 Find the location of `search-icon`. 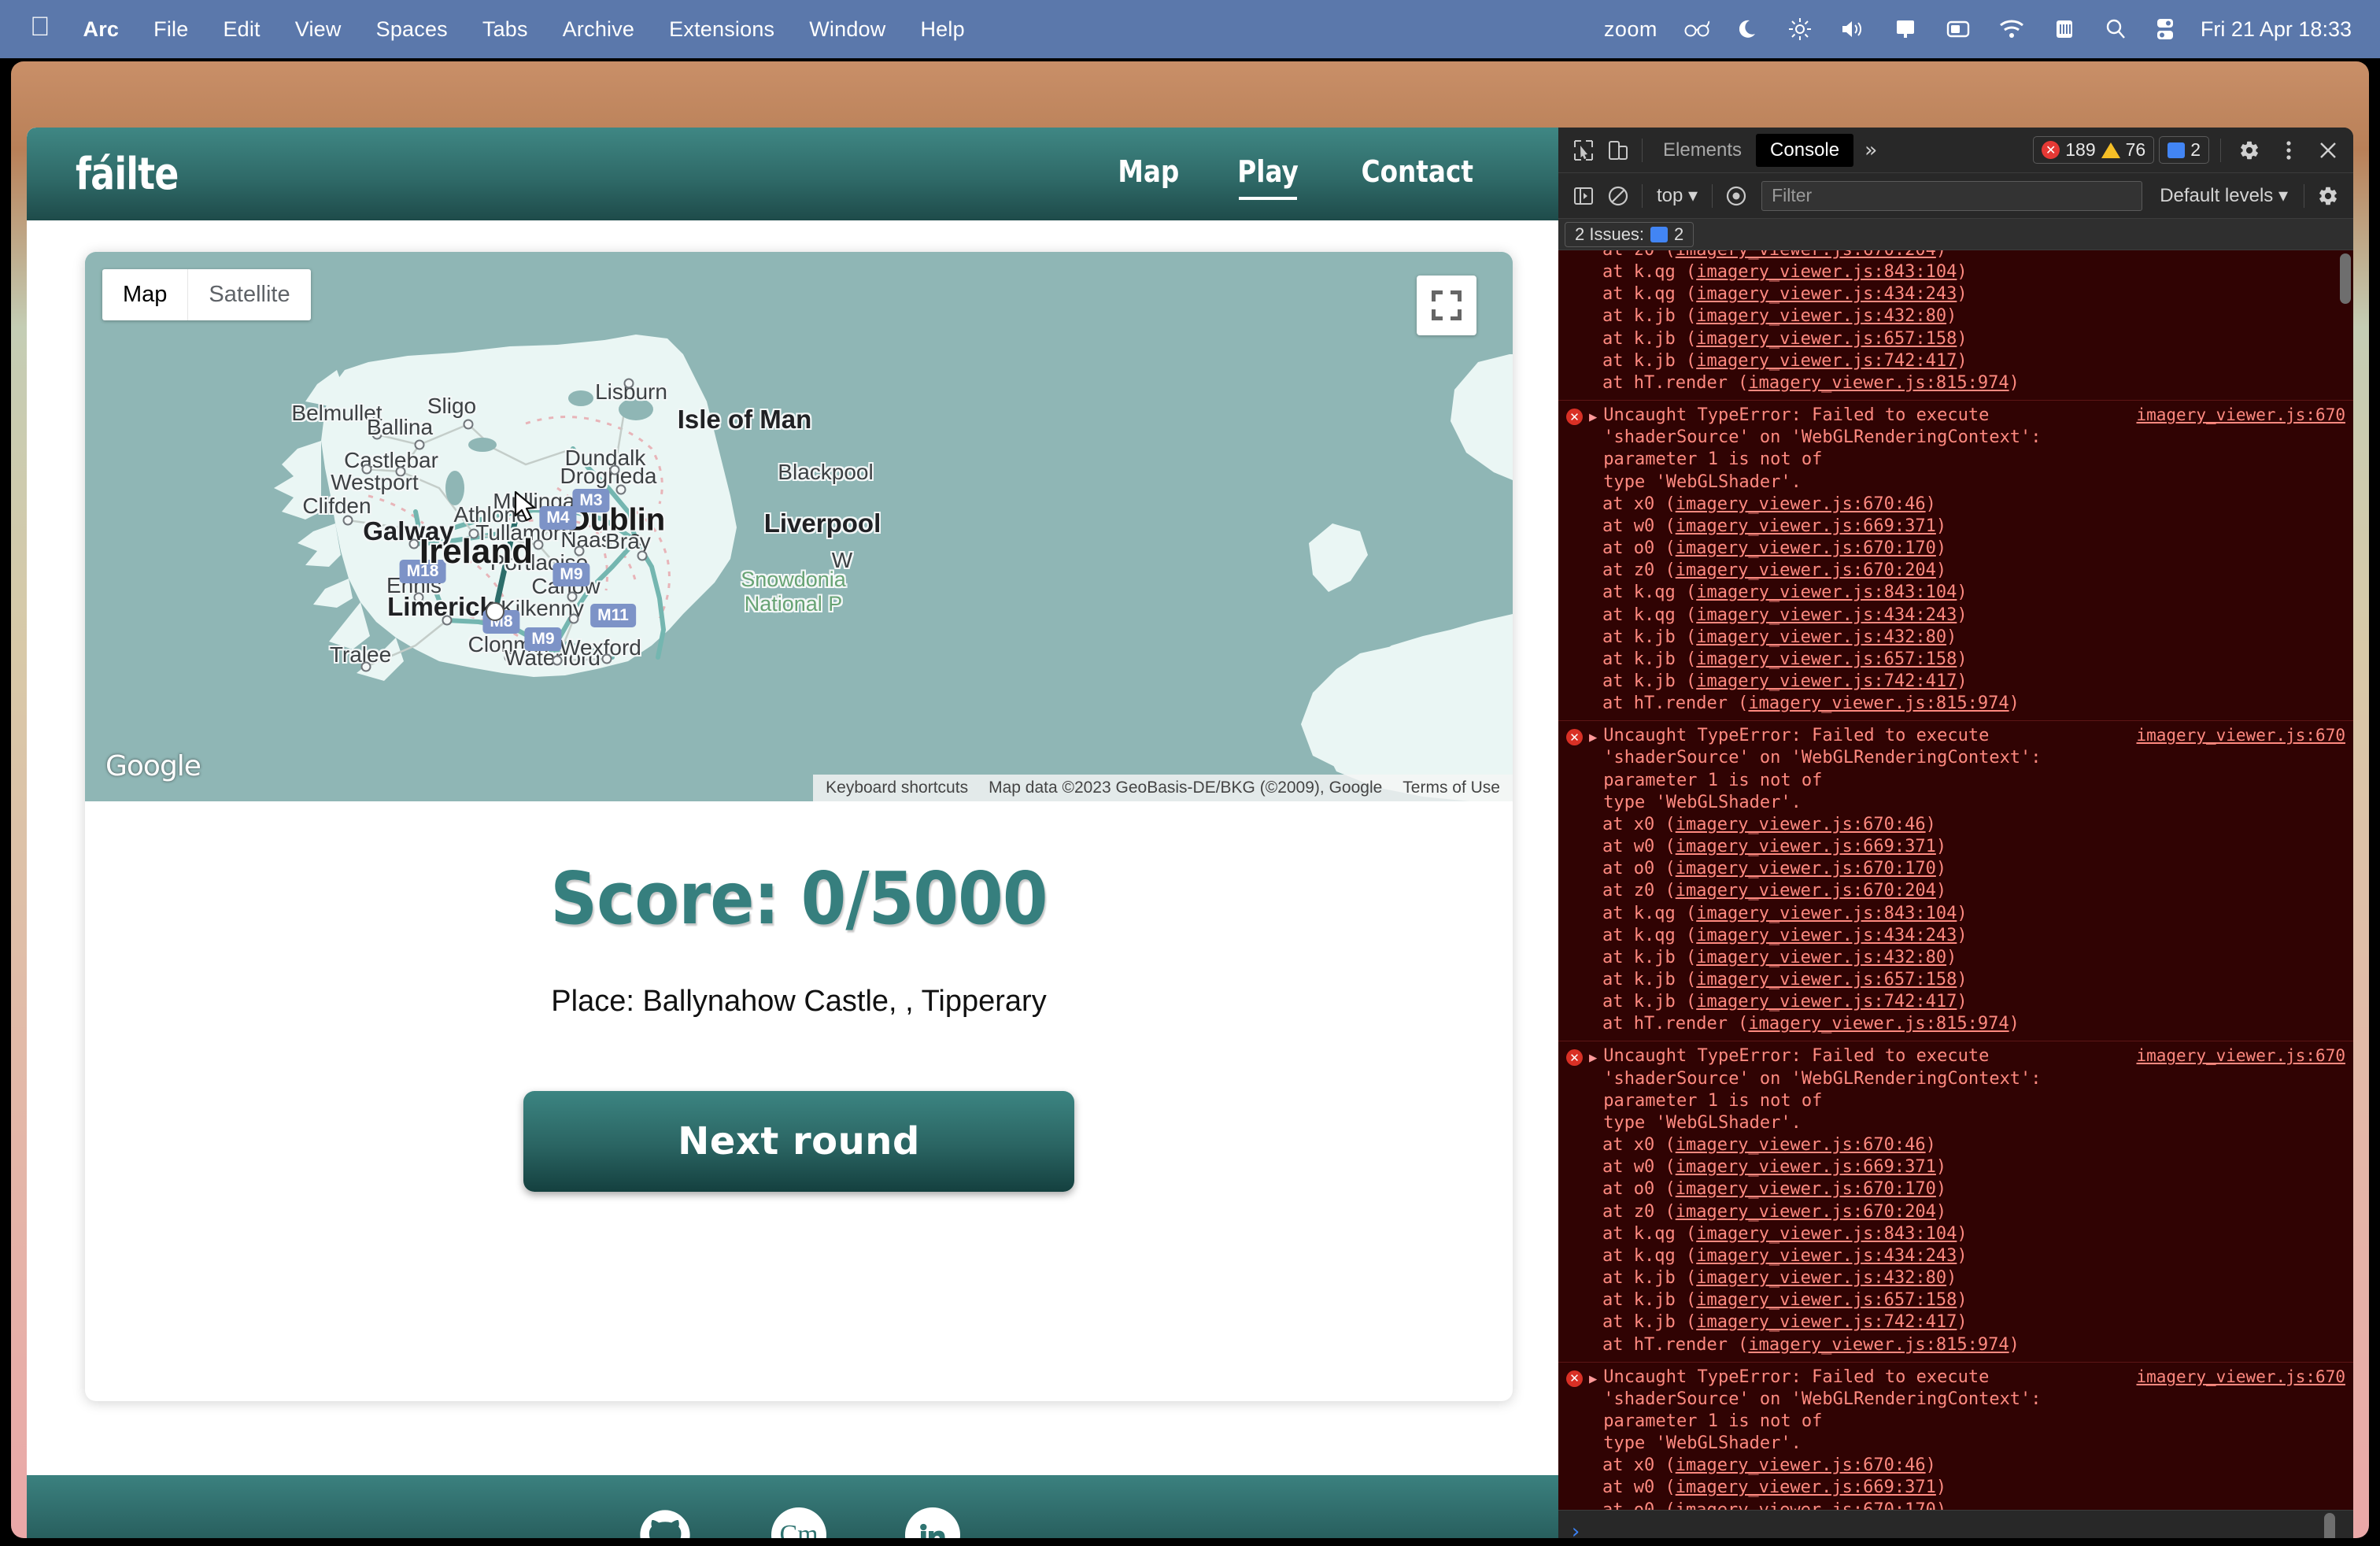

search-icon is located at coordinates (2115, 29).